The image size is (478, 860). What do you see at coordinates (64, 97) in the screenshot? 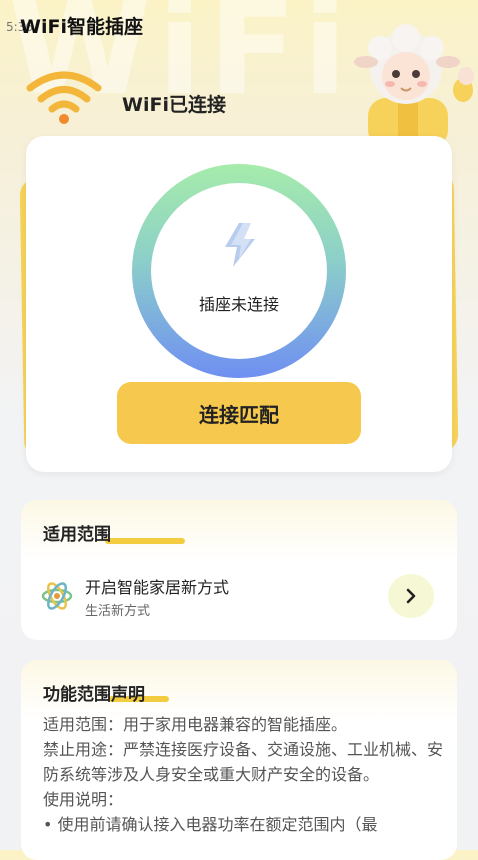
I see `wifi-icon` at bounding box center [64, 97].